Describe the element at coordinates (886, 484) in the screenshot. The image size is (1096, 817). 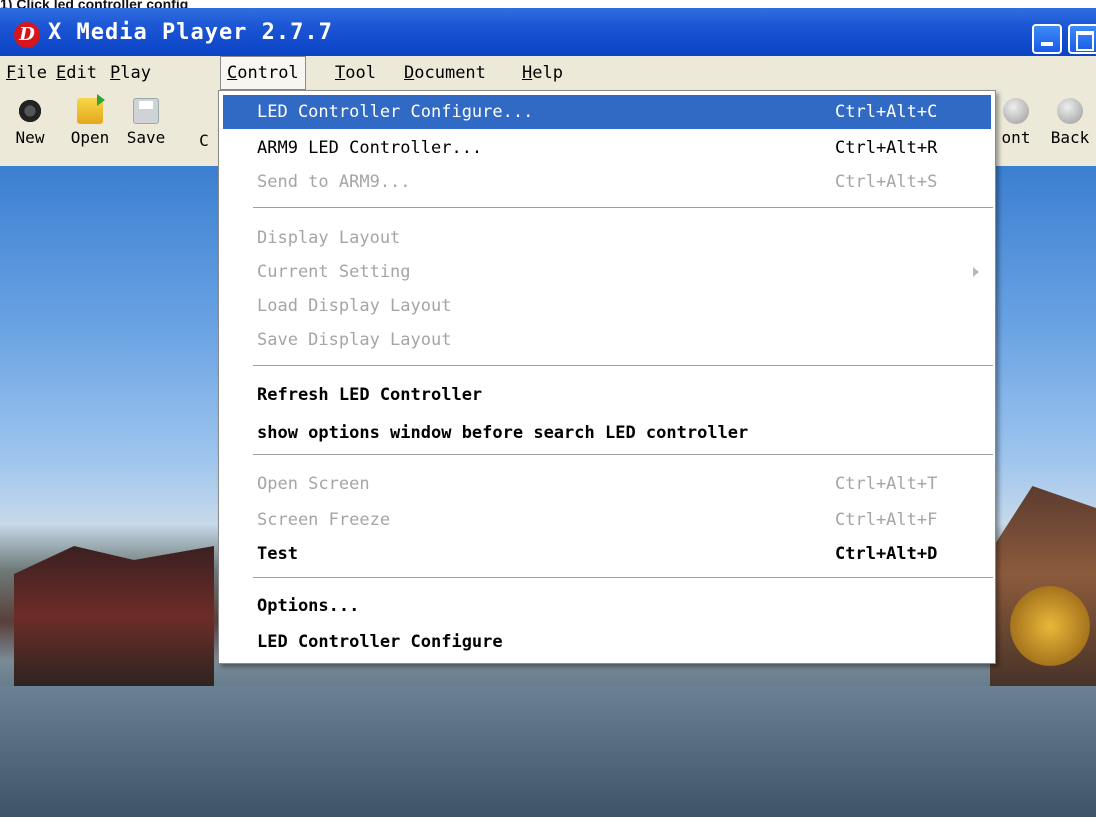
I see `menu-item-shortcut: Ctrl+Alt+T` at that location.